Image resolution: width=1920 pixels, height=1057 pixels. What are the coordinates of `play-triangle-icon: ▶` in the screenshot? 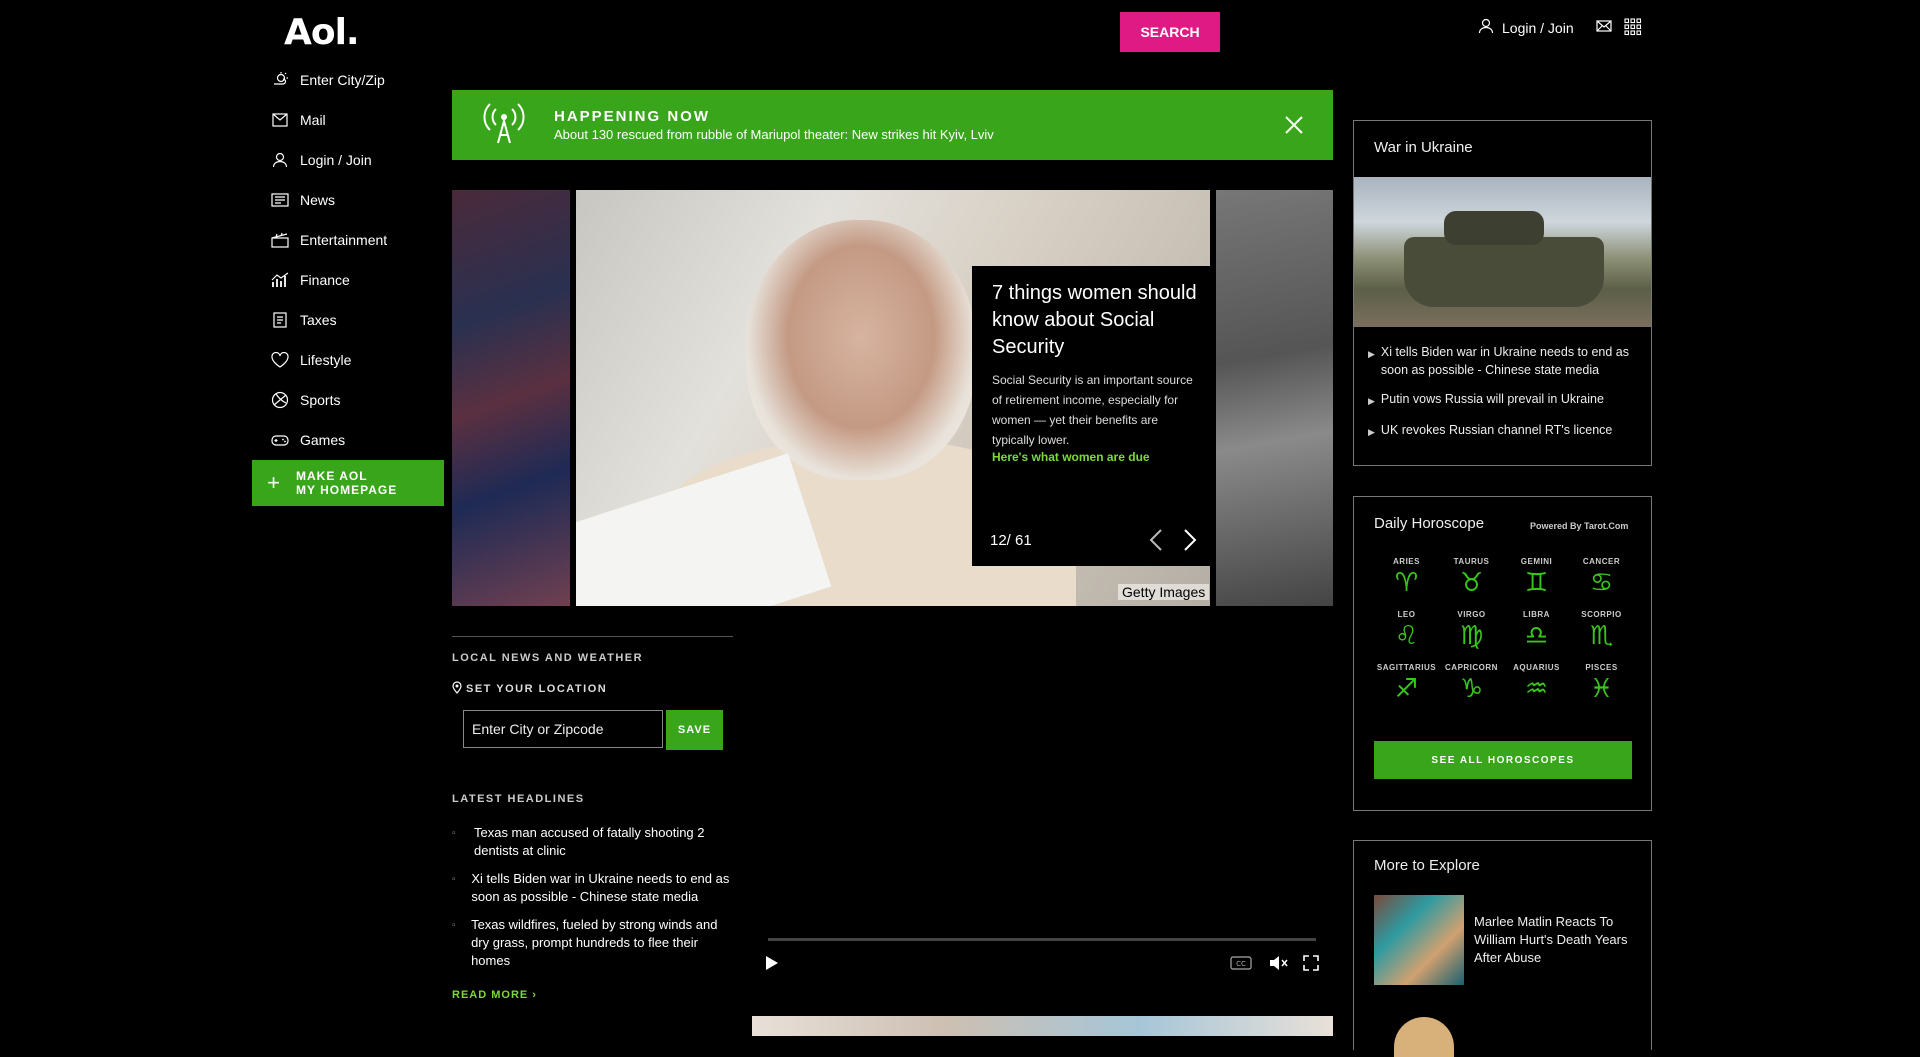 It's located at (1371, 354).